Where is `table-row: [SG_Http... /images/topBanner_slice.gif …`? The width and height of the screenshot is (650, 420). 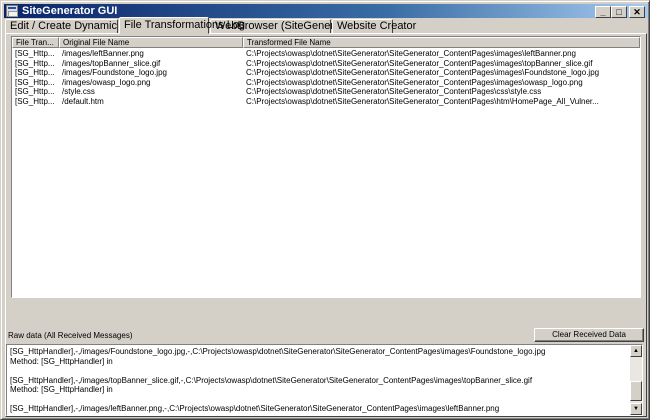
table-row: [SG_Http... /images/topBanner_slice.gif … is located at coordinates (326, 63).